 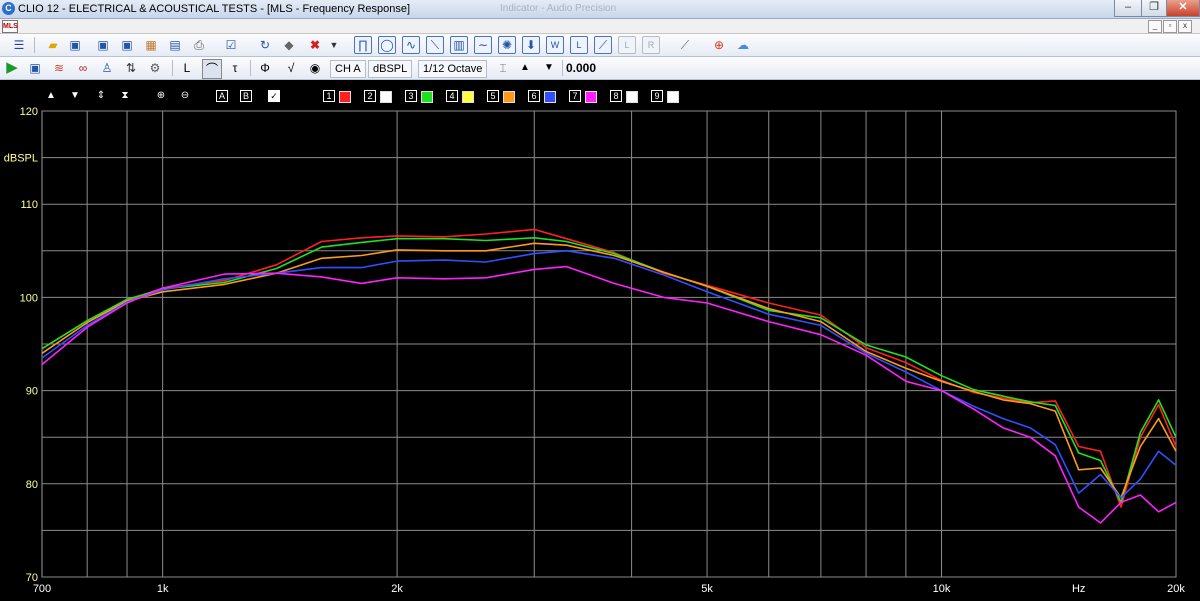 I want to click on scale-up-icon: ▲, so click(x=51, y=96).